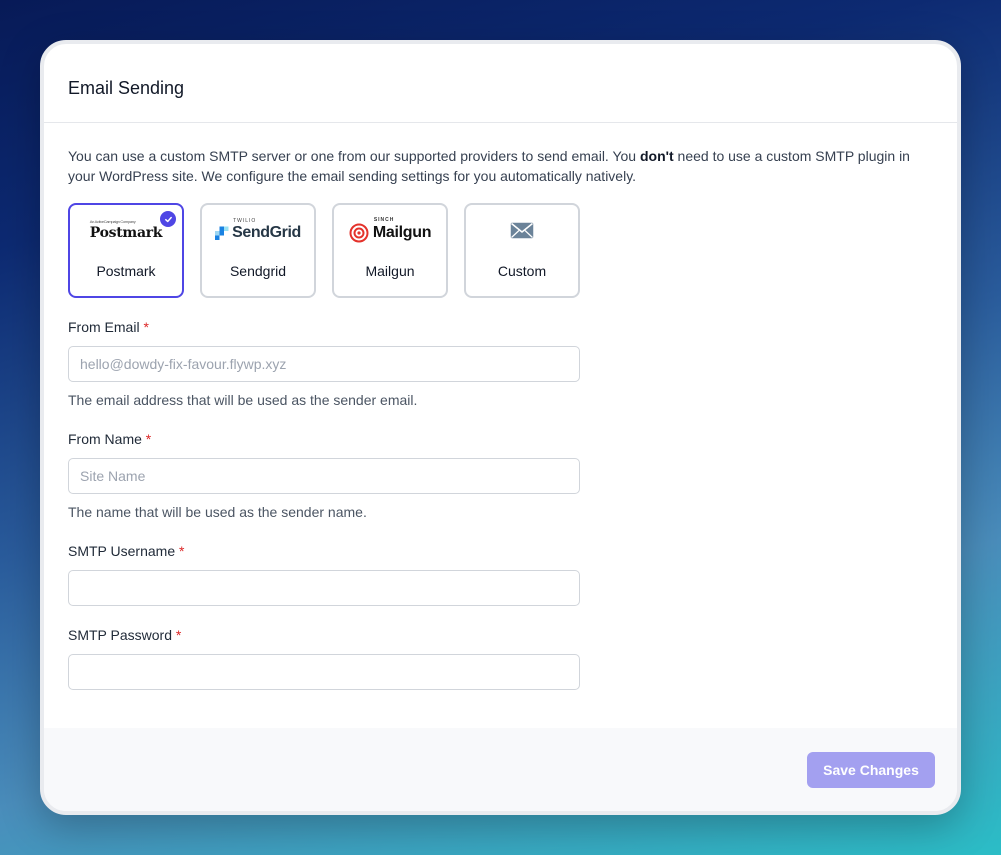  Describe the element at coordinates (656, 156) in the screenshot. I see `description-bold: don't` at that location.